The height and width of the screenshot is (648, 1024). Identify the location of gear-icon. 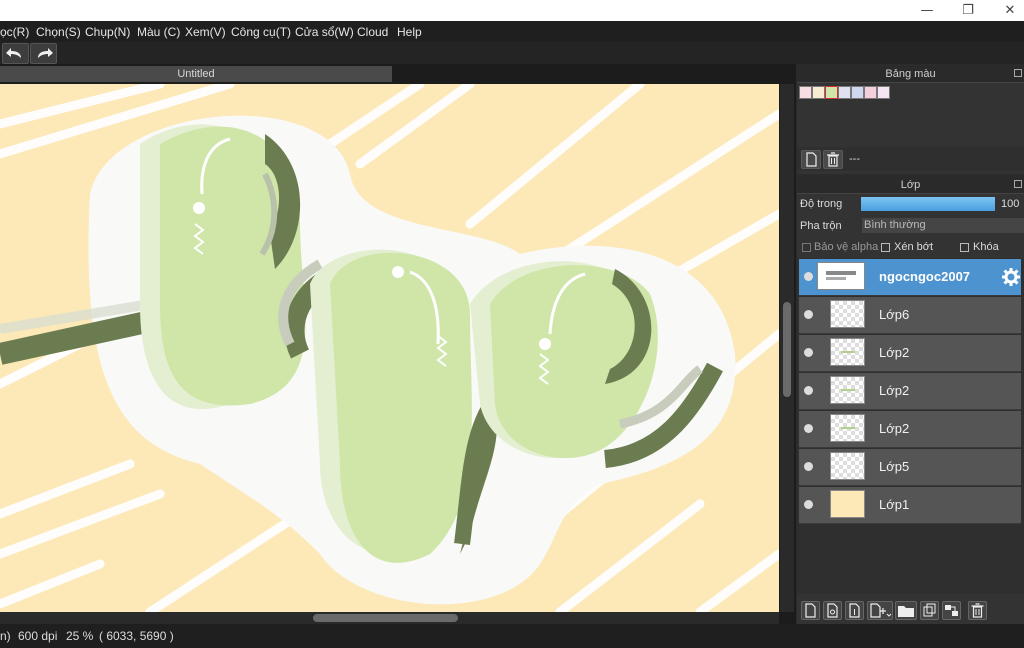
(1011, 277).